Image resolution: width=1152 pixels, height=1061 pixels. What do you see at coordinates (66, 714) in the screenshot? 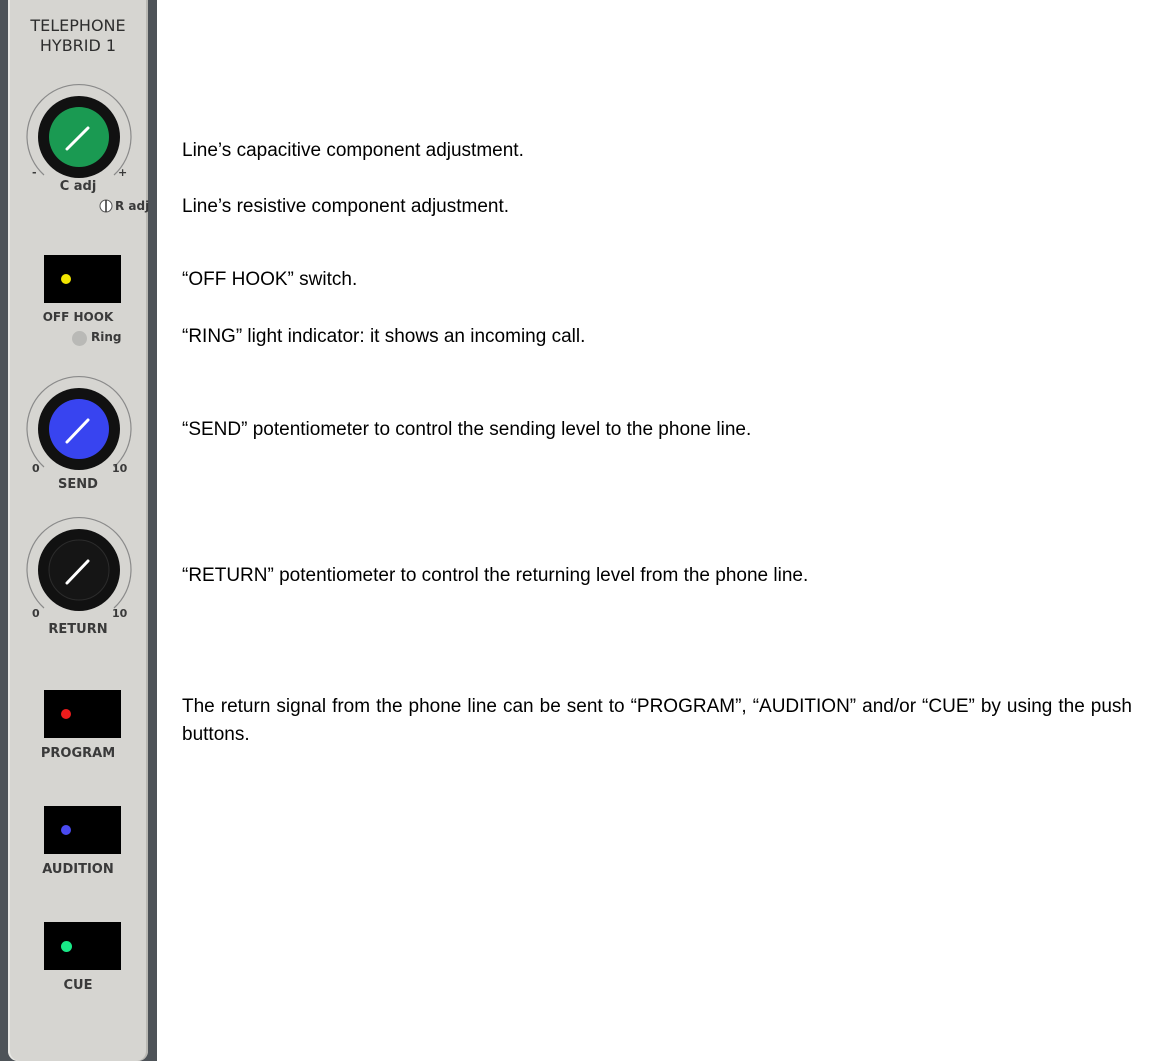
I see `program-led` at bounding box center [66, 714].